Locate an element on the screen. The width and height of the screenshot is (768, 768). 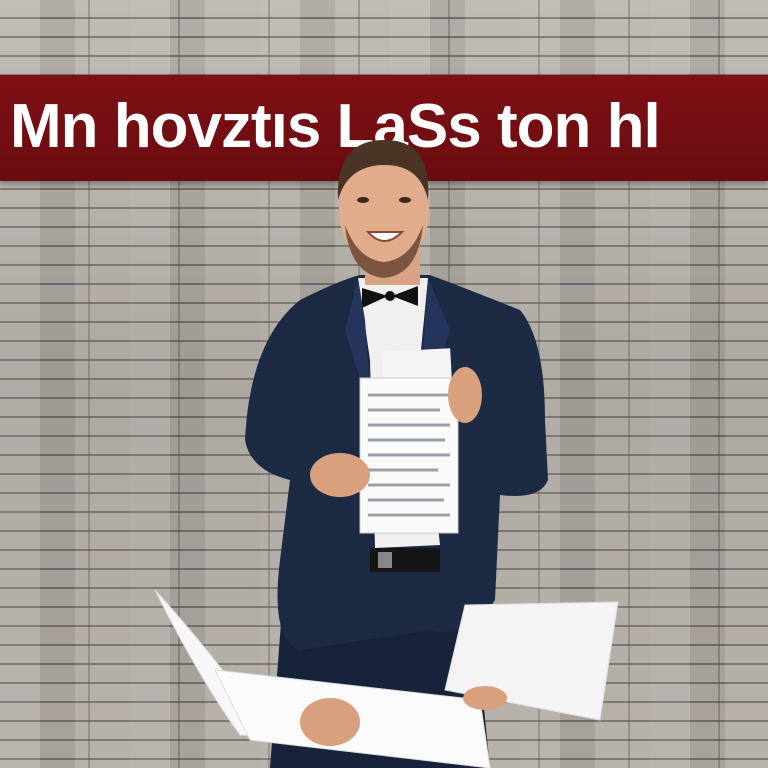
bow-tie-knot is located at coordinates (390, 296).